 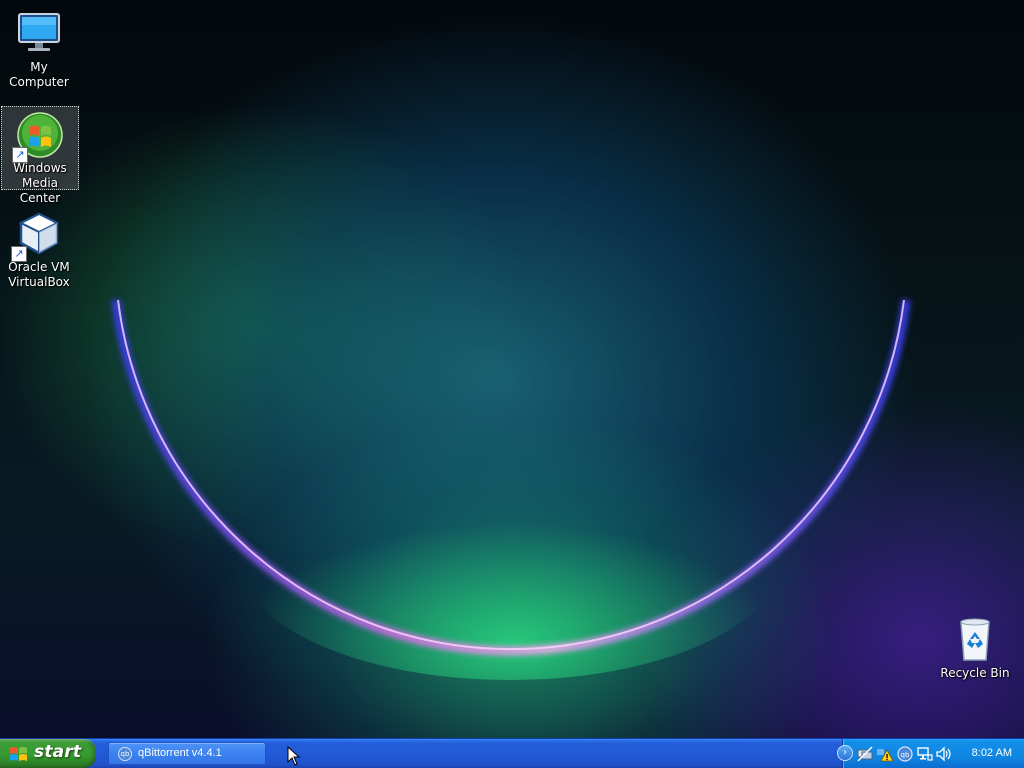 I want to click on start-label: start, so click(x=58, y=752).